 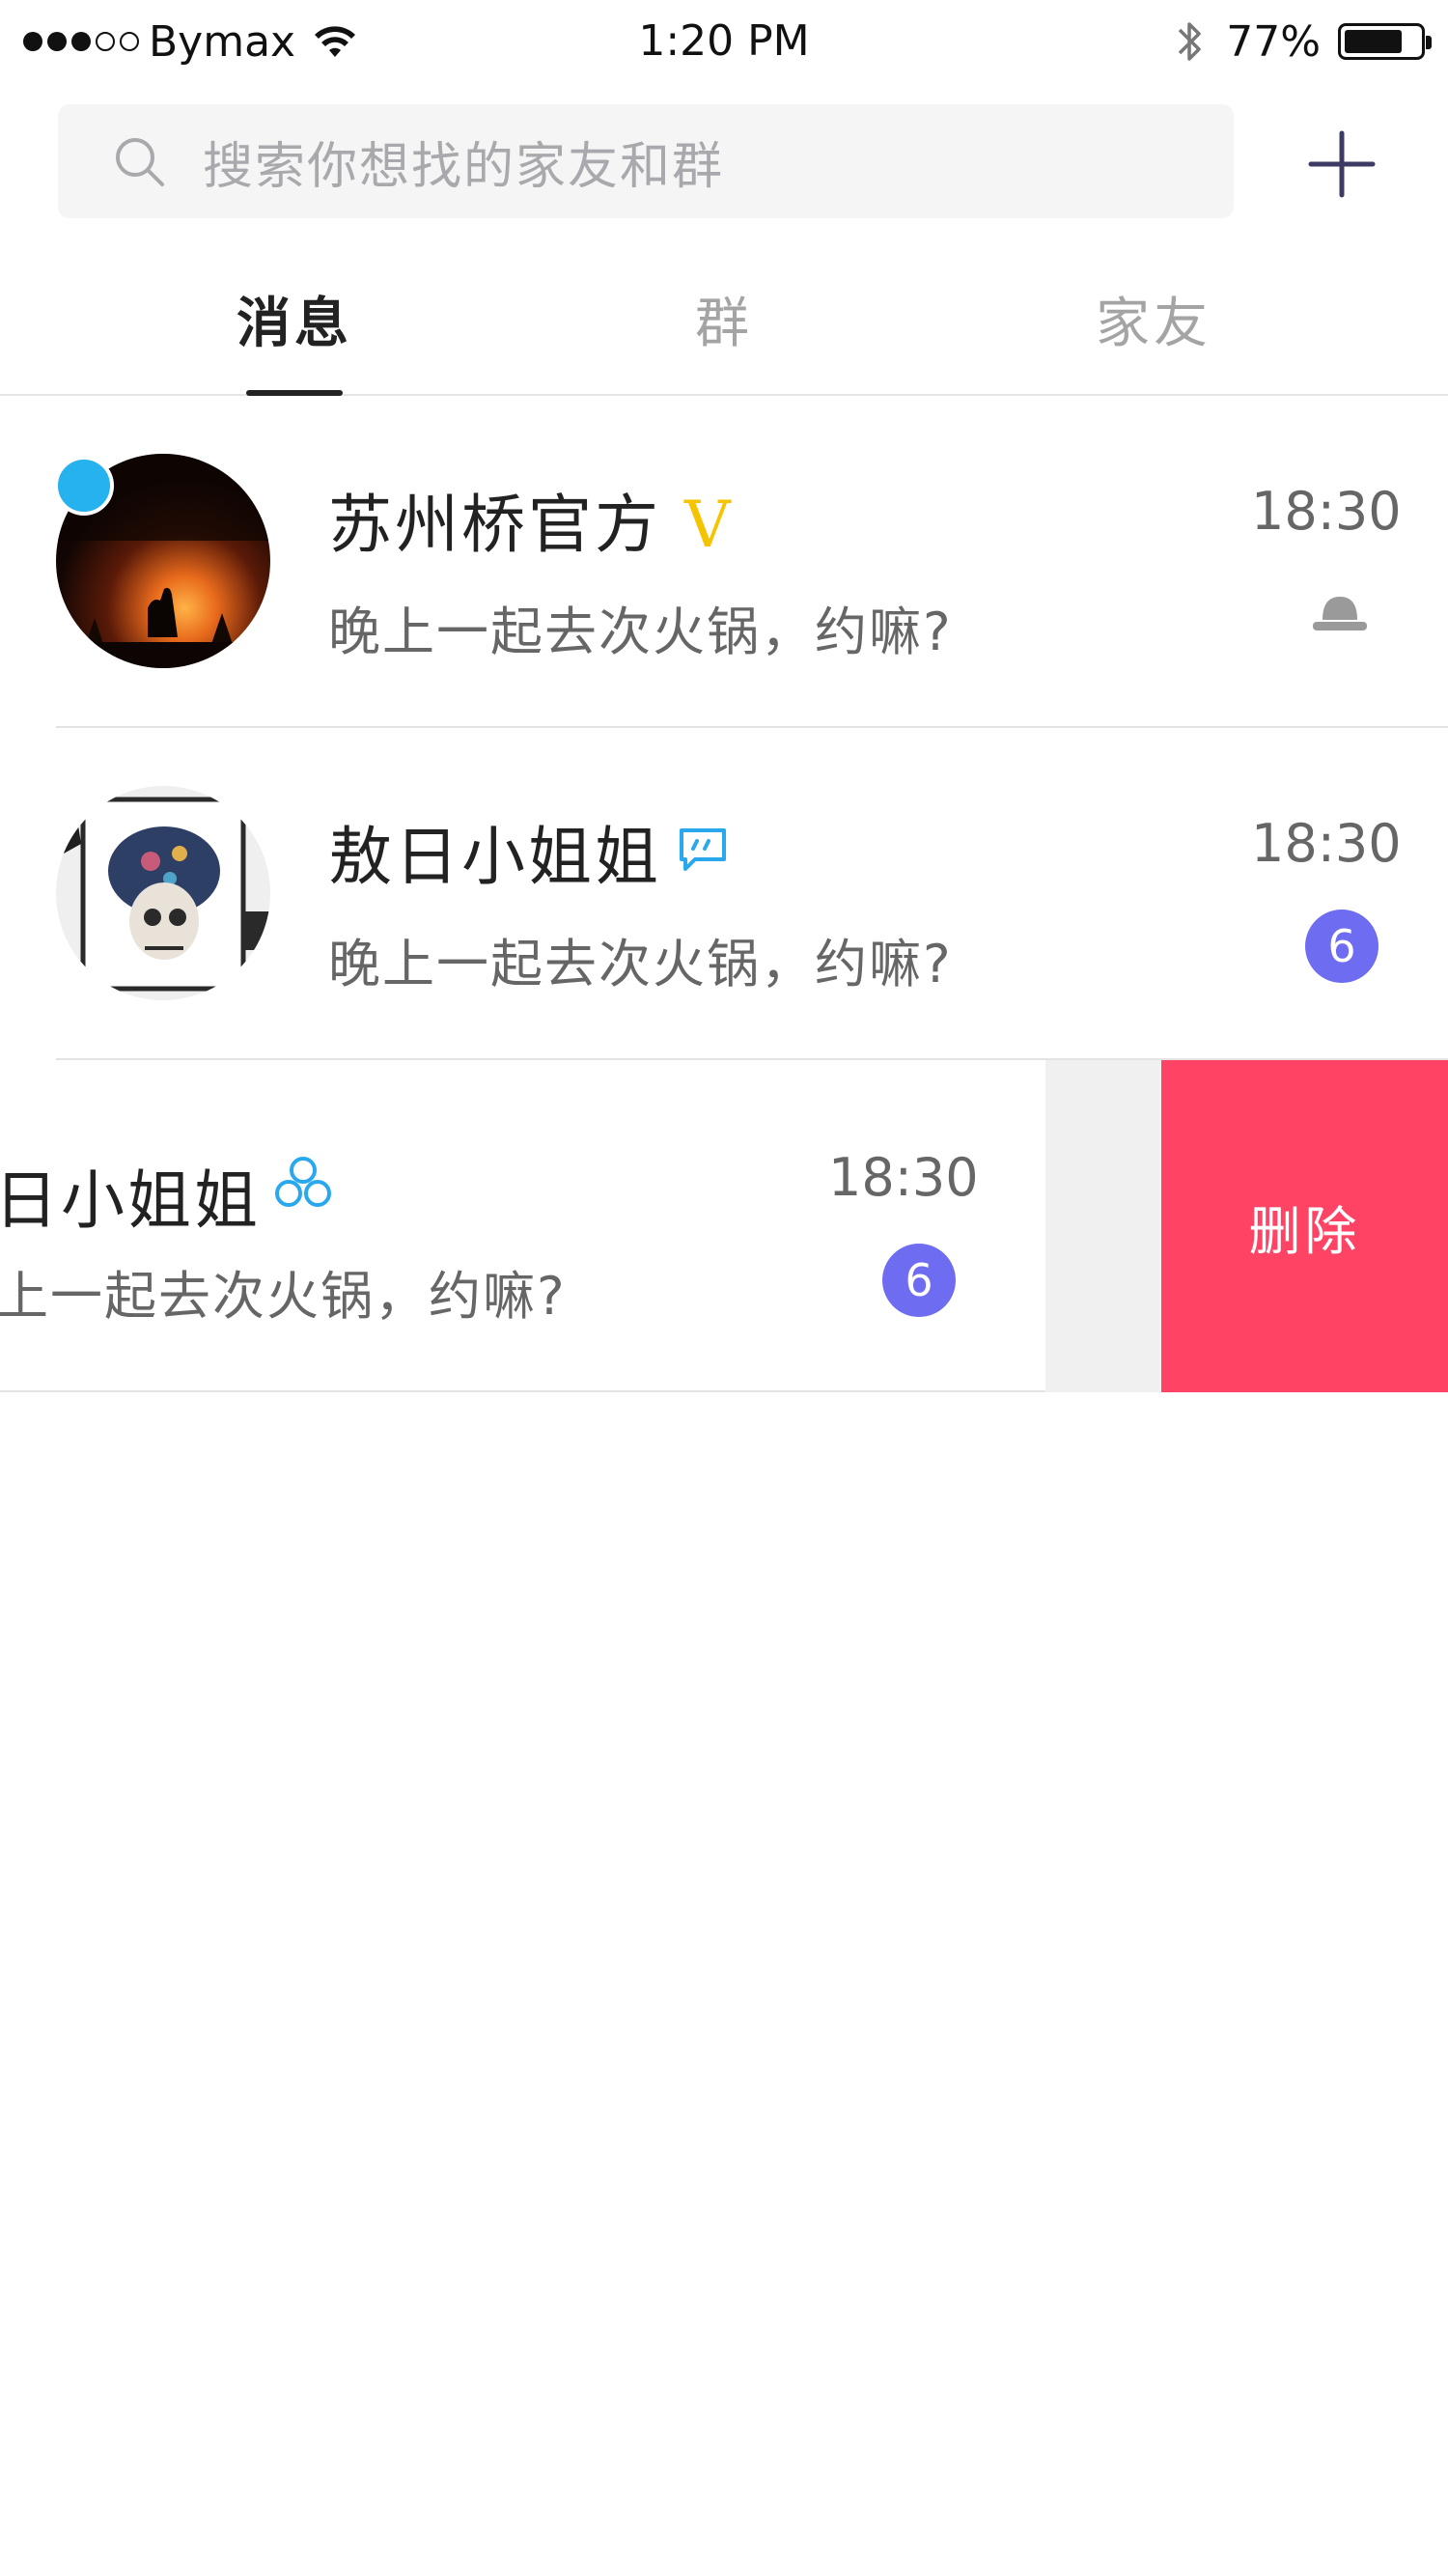 I want to click on verified-badge: V, so click(x=709, y=525).